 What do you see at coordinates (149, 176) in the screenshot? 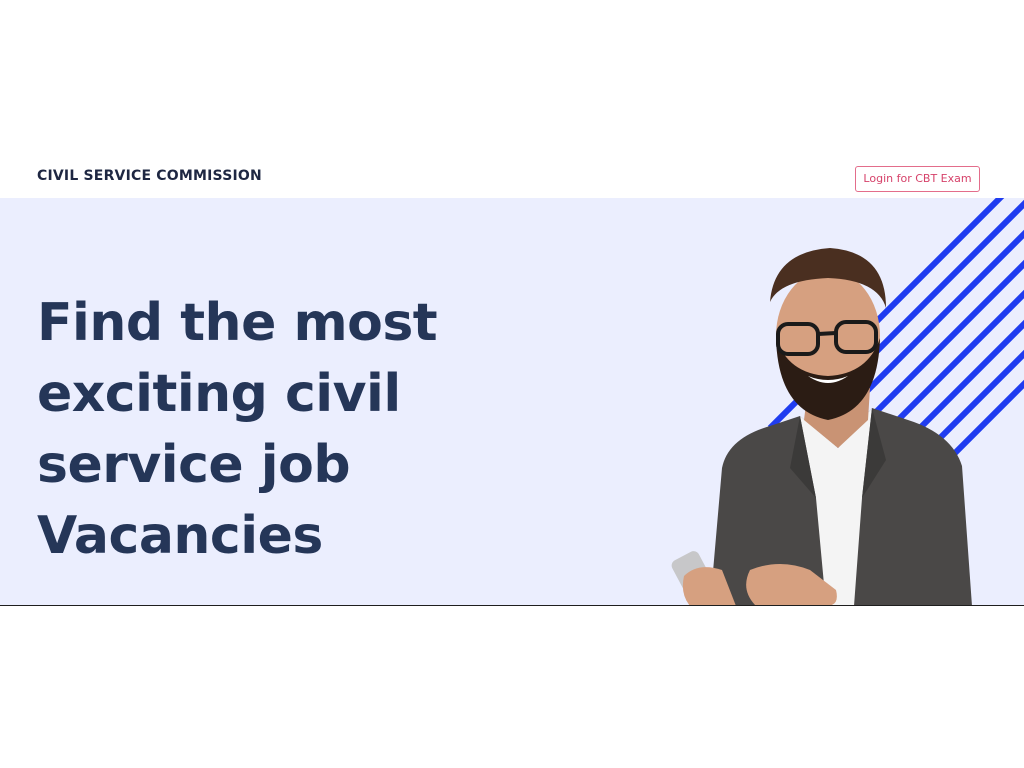
I see `brand-name: CIVIL SERVICE COMMISSION` at bounding box center [149, 176].